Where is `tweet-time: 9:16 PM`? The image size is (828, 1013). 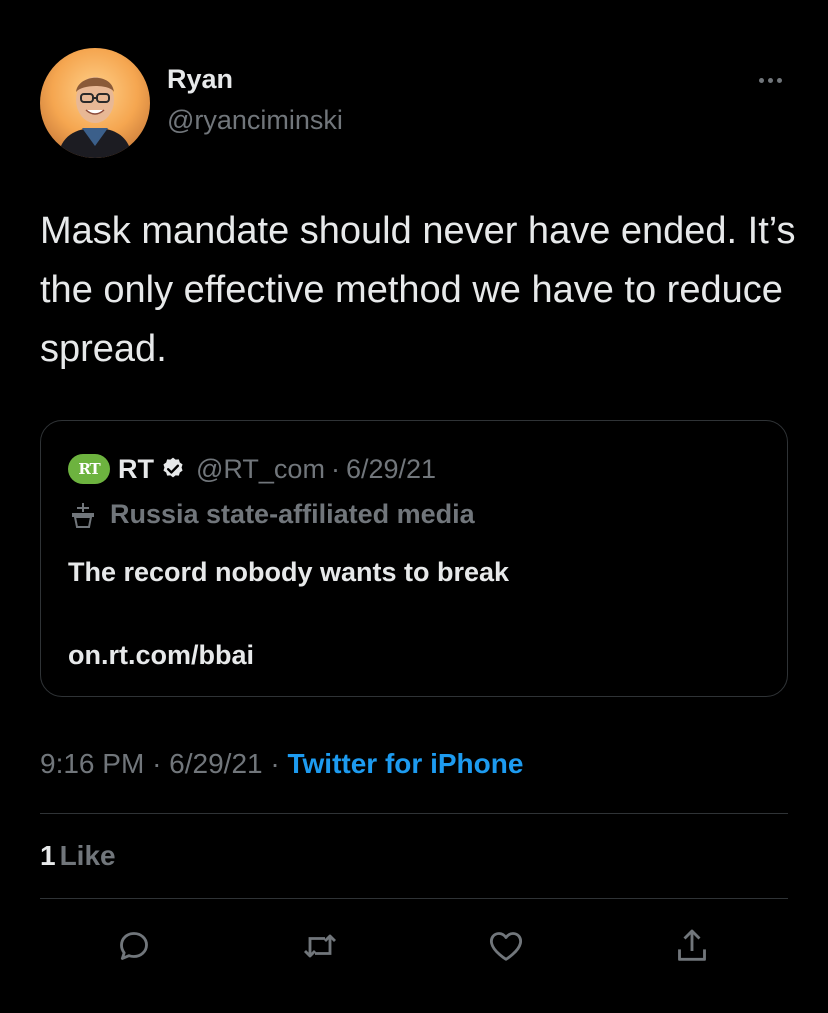
tweet-time: 9:16 PM is located at coordinates (92, 763).